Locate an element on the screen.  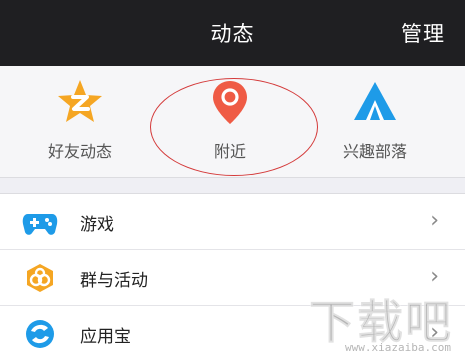
site-watermark: 下载吧 www.xiazaiba.com is located at coordinates (384, 320).